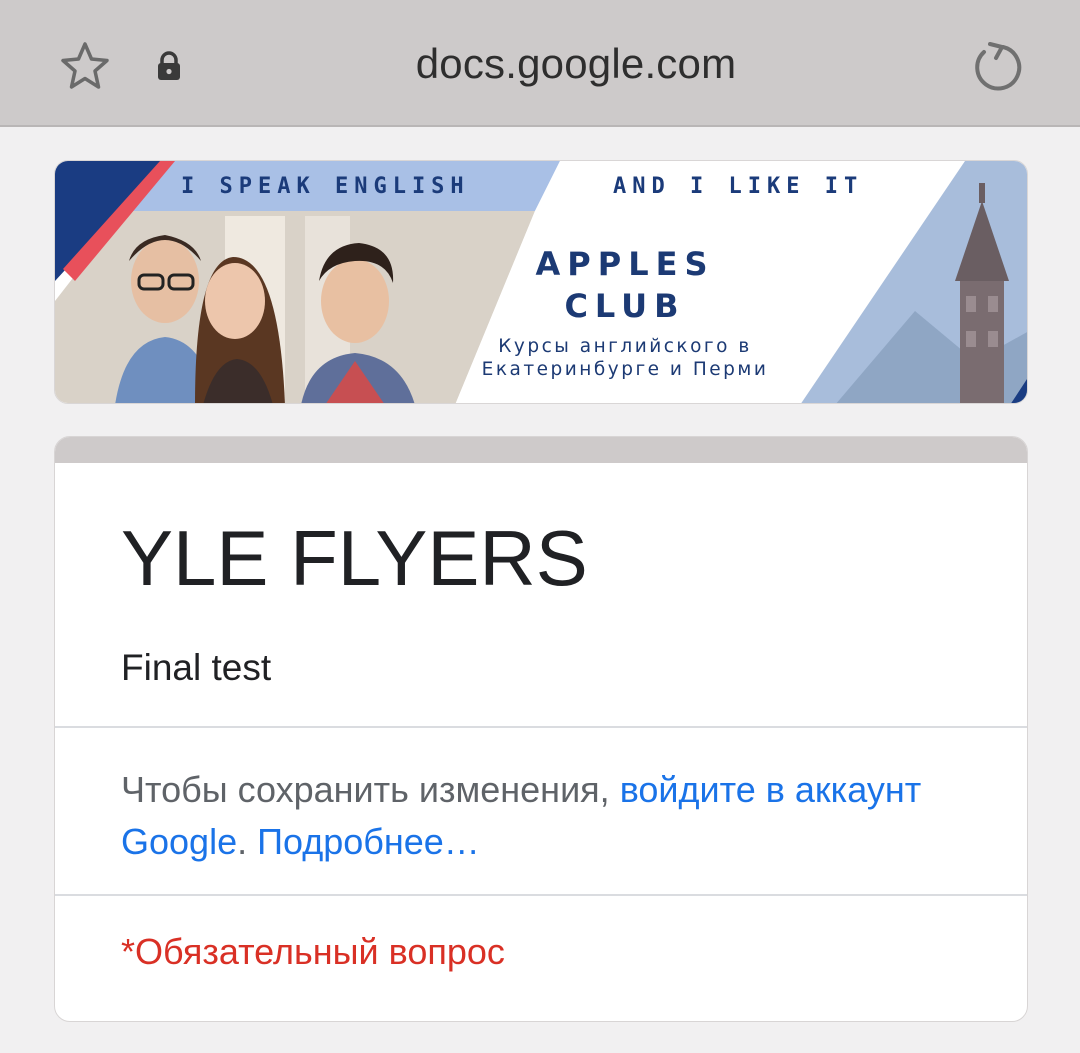  I want to click on browser-toolbar: docs.google.com, so click(540, 63).